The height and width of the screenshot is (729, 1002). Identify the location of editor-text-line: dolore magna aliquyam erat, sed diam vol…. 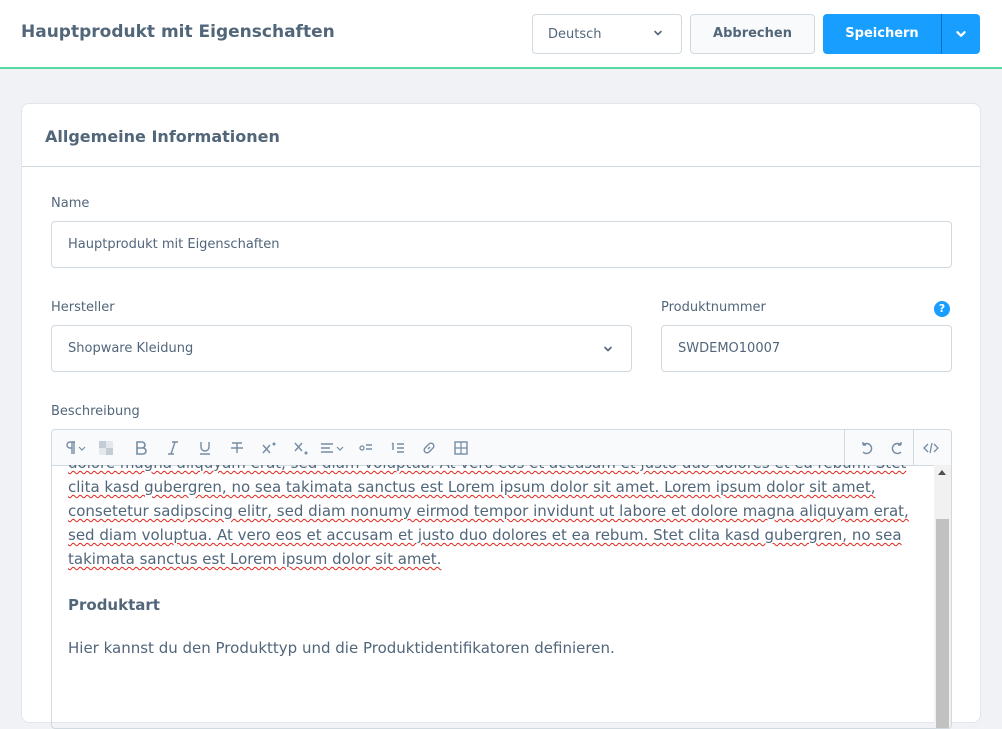
(493, 470).